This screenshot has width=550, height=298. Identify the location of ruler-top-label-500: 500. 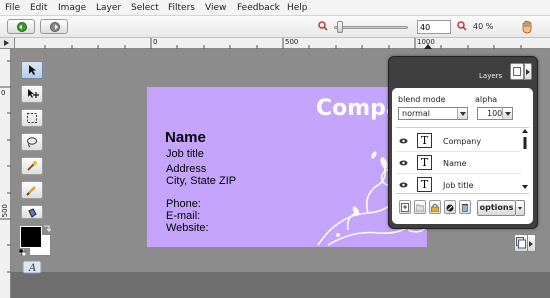
(292, 42).